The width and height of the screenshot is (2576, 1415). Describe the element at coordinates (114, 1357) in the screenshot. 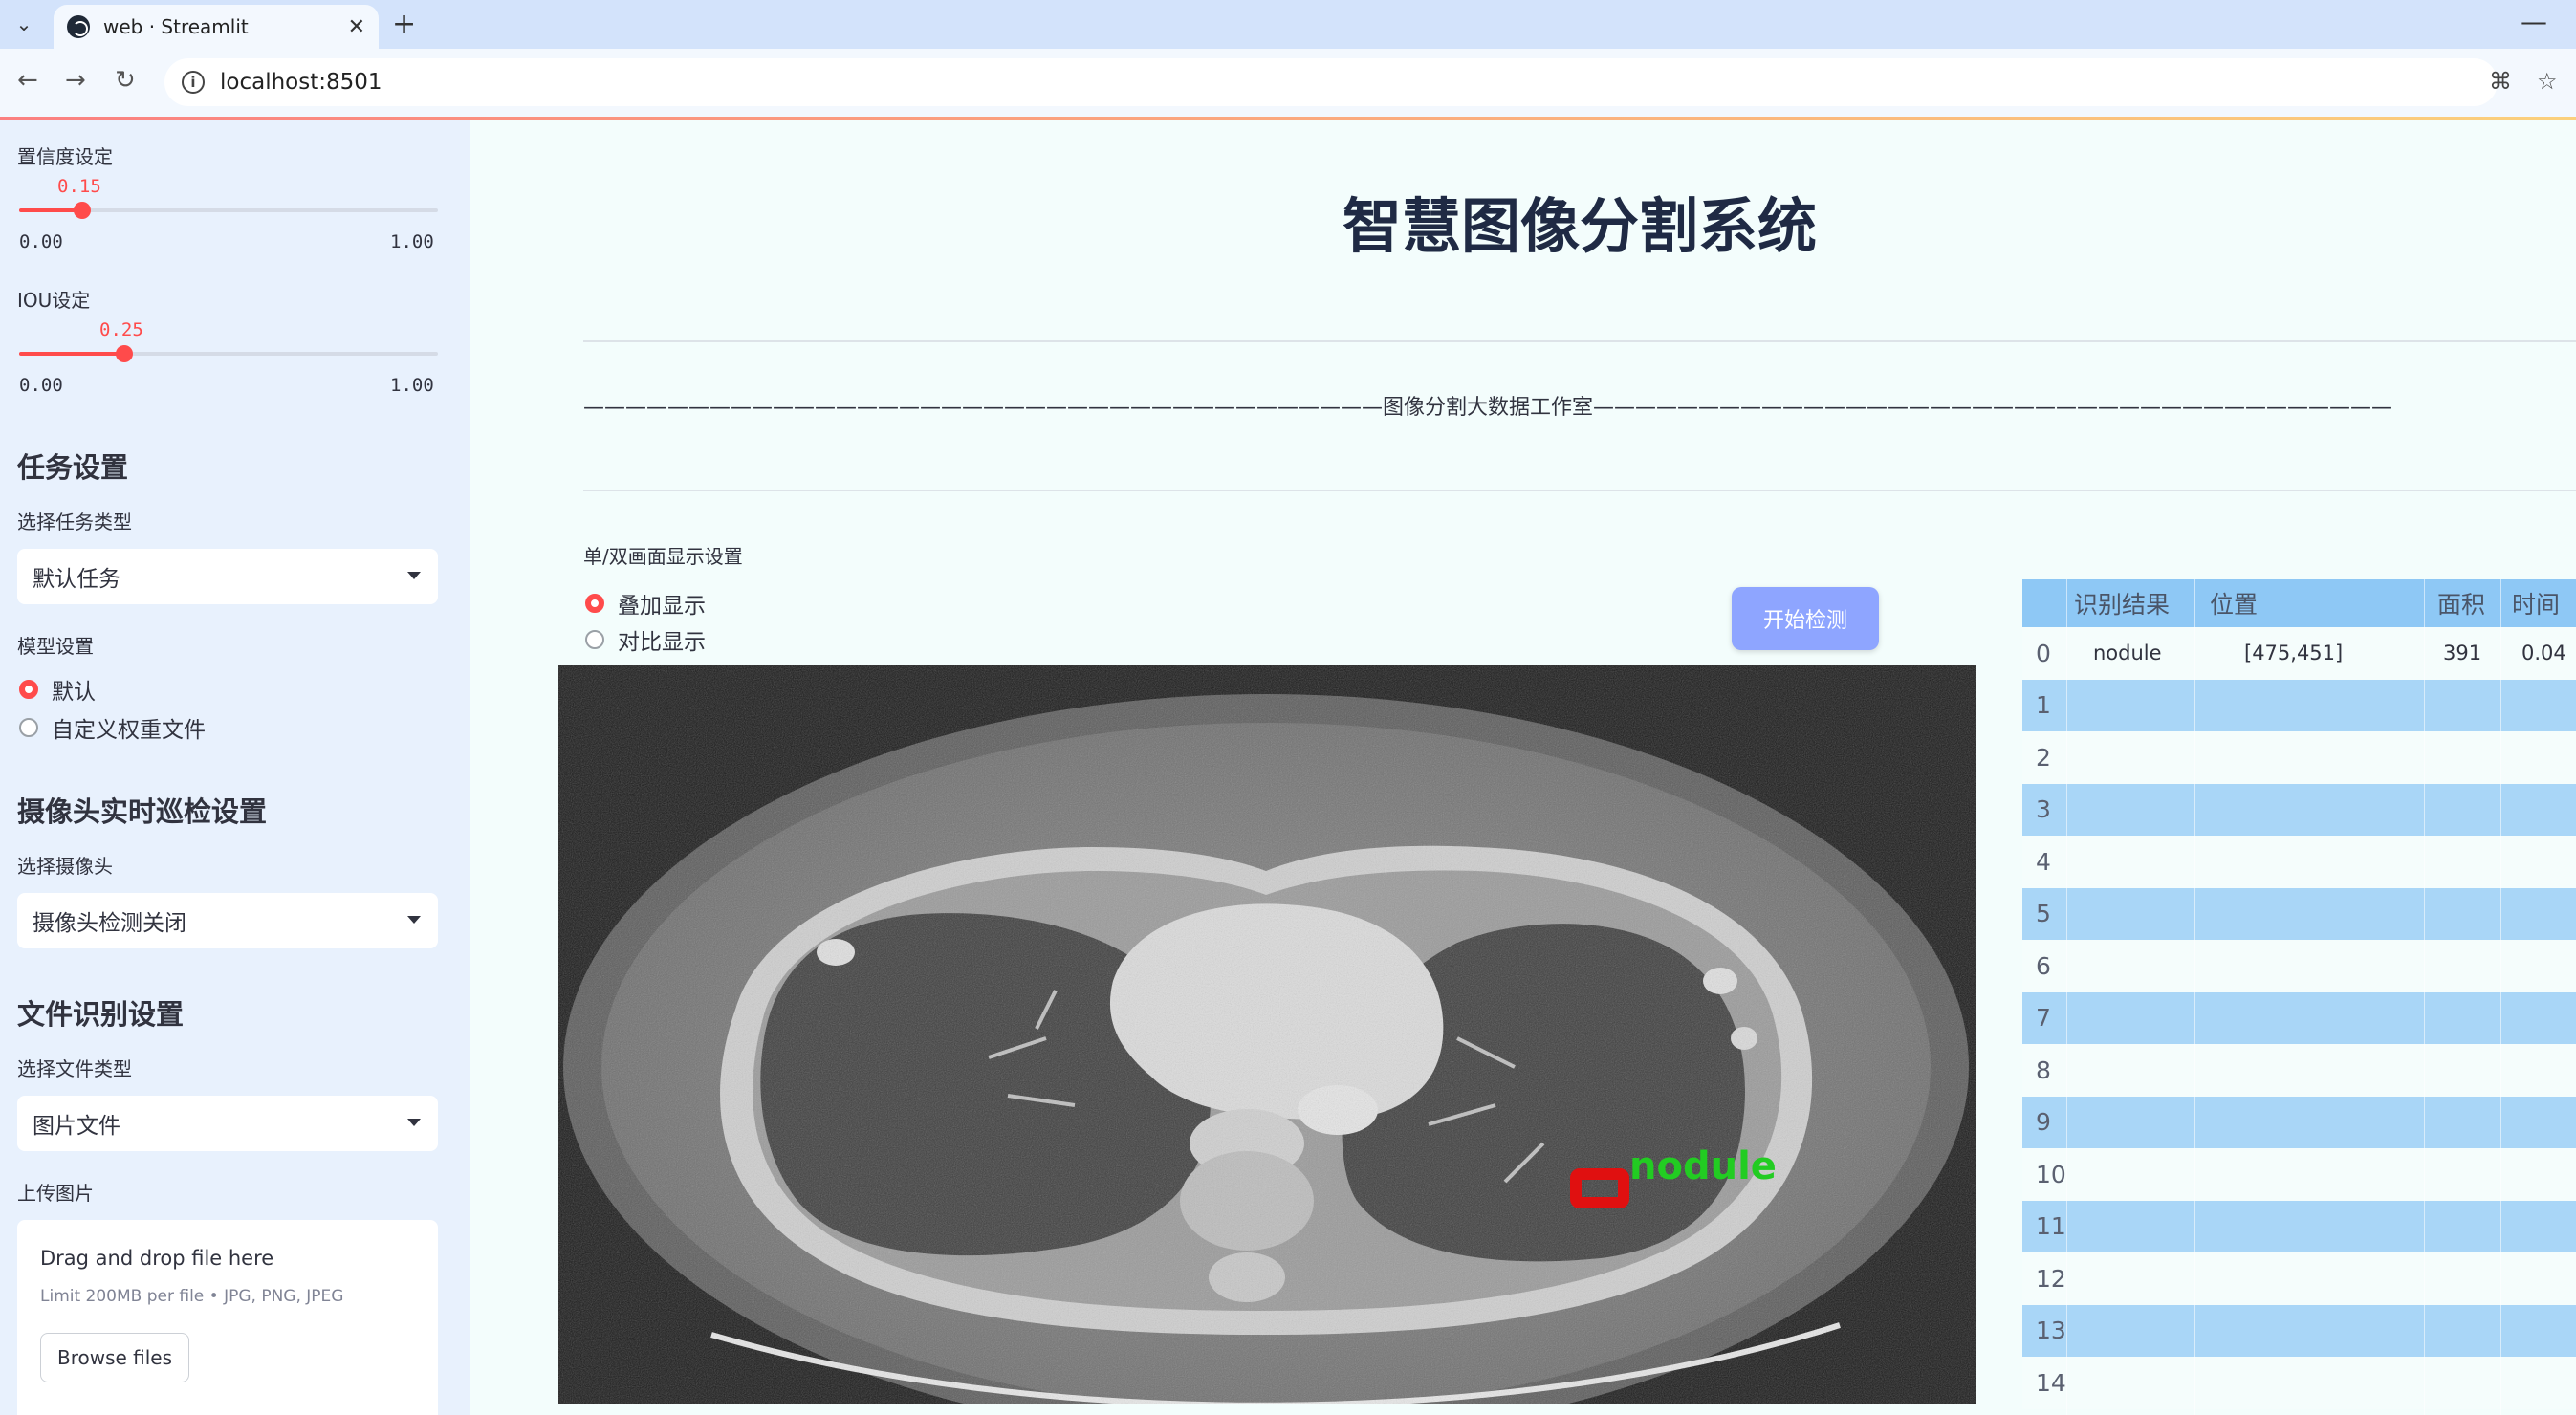

I see `browse-files-button: Browse files` at that location.